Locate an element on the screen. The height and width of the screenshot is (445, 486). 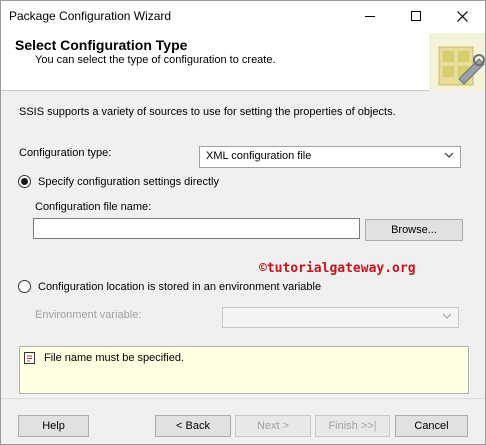
message-panel: File name must be specified. is located at coordinates (244, 370).